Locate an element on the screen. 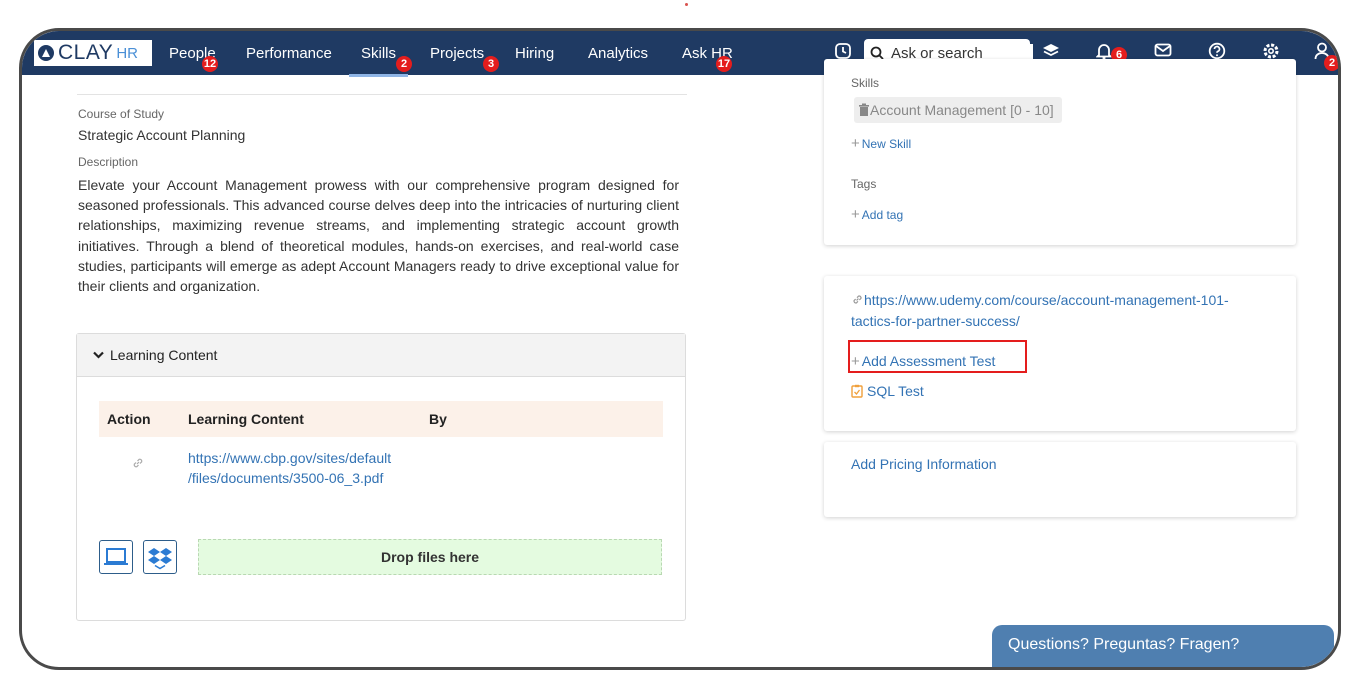 Image resolution: width=1358 pixels, height=697 pixels. profile-badge: 2 is located at coordinates (1331, 63).